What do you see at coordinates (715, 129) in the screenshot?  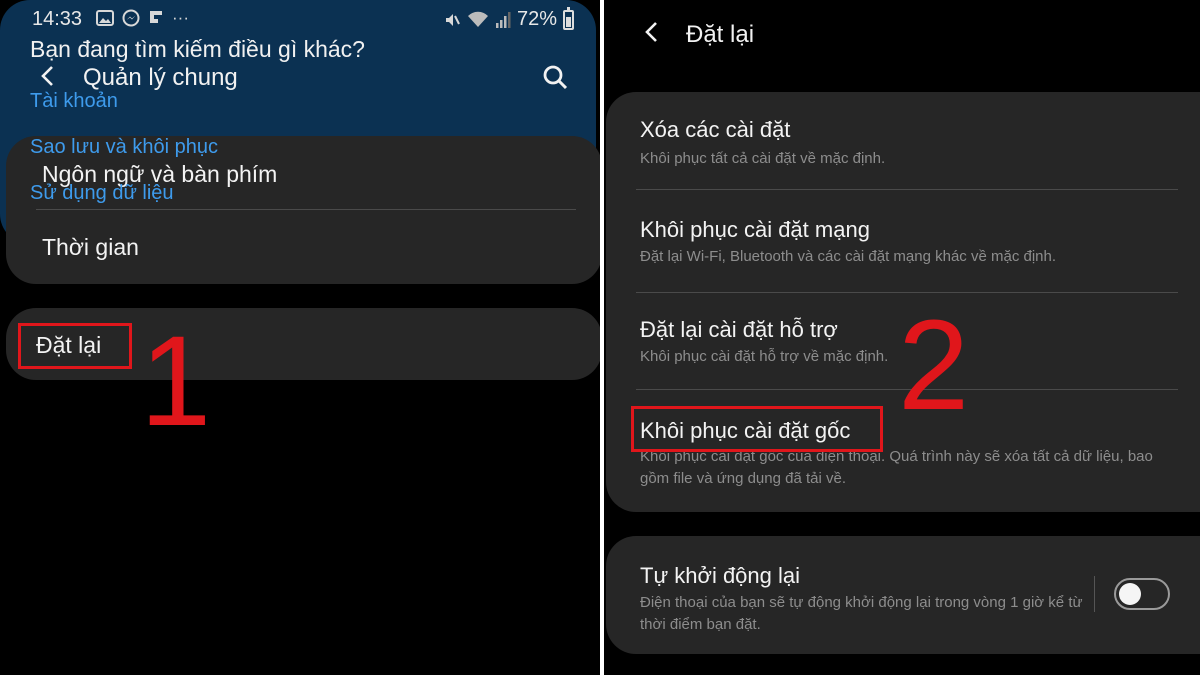 I see `option-title: Xóa các cài đặt` at bounding box center [715, 129].